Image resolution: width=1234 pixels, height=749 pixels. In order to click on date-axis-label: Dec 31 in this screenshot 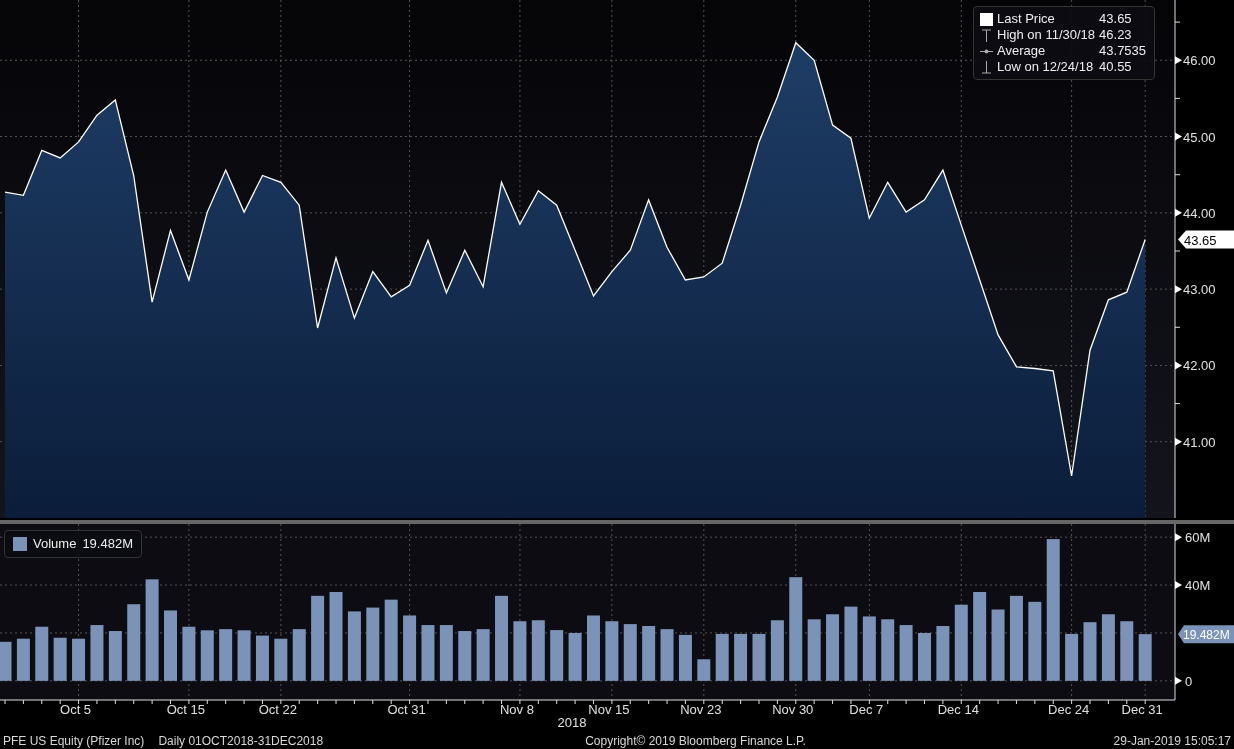, I will do `click(1142, 709)`.